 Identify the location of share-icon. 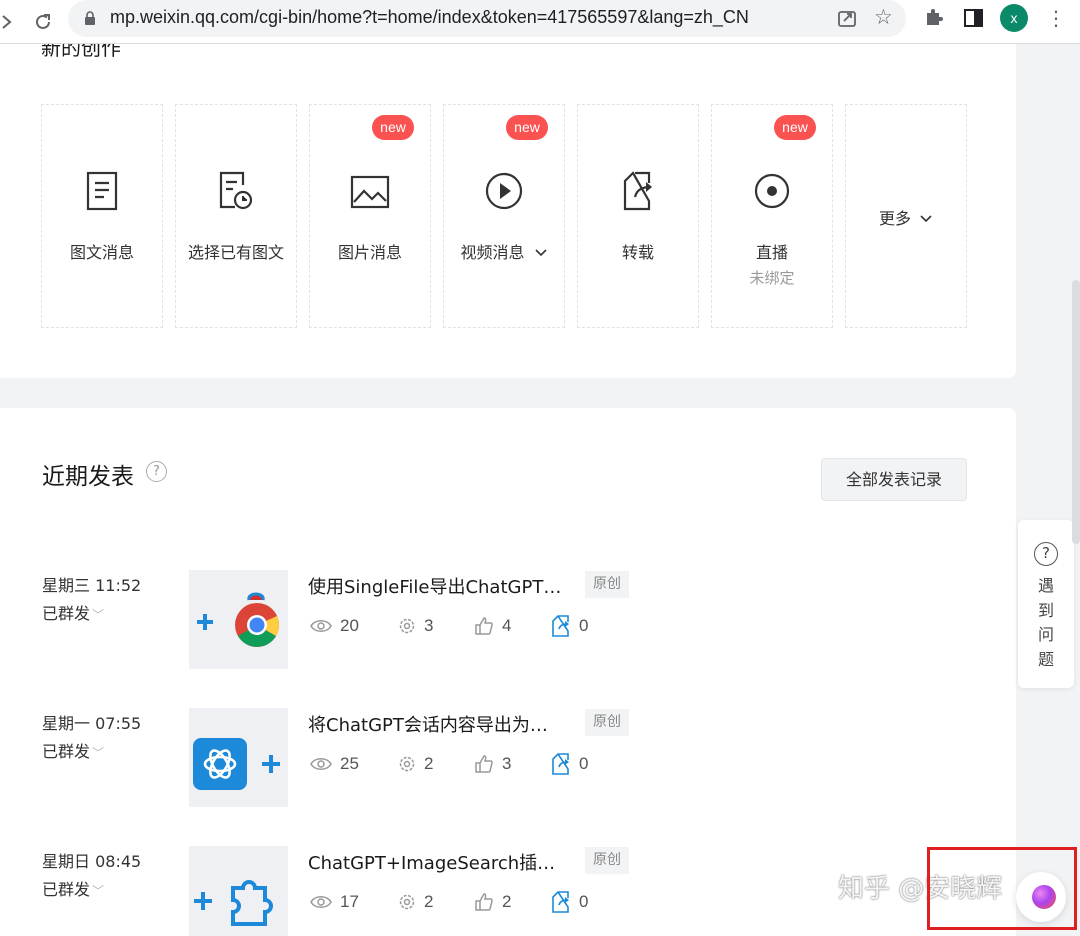
(847, 20).